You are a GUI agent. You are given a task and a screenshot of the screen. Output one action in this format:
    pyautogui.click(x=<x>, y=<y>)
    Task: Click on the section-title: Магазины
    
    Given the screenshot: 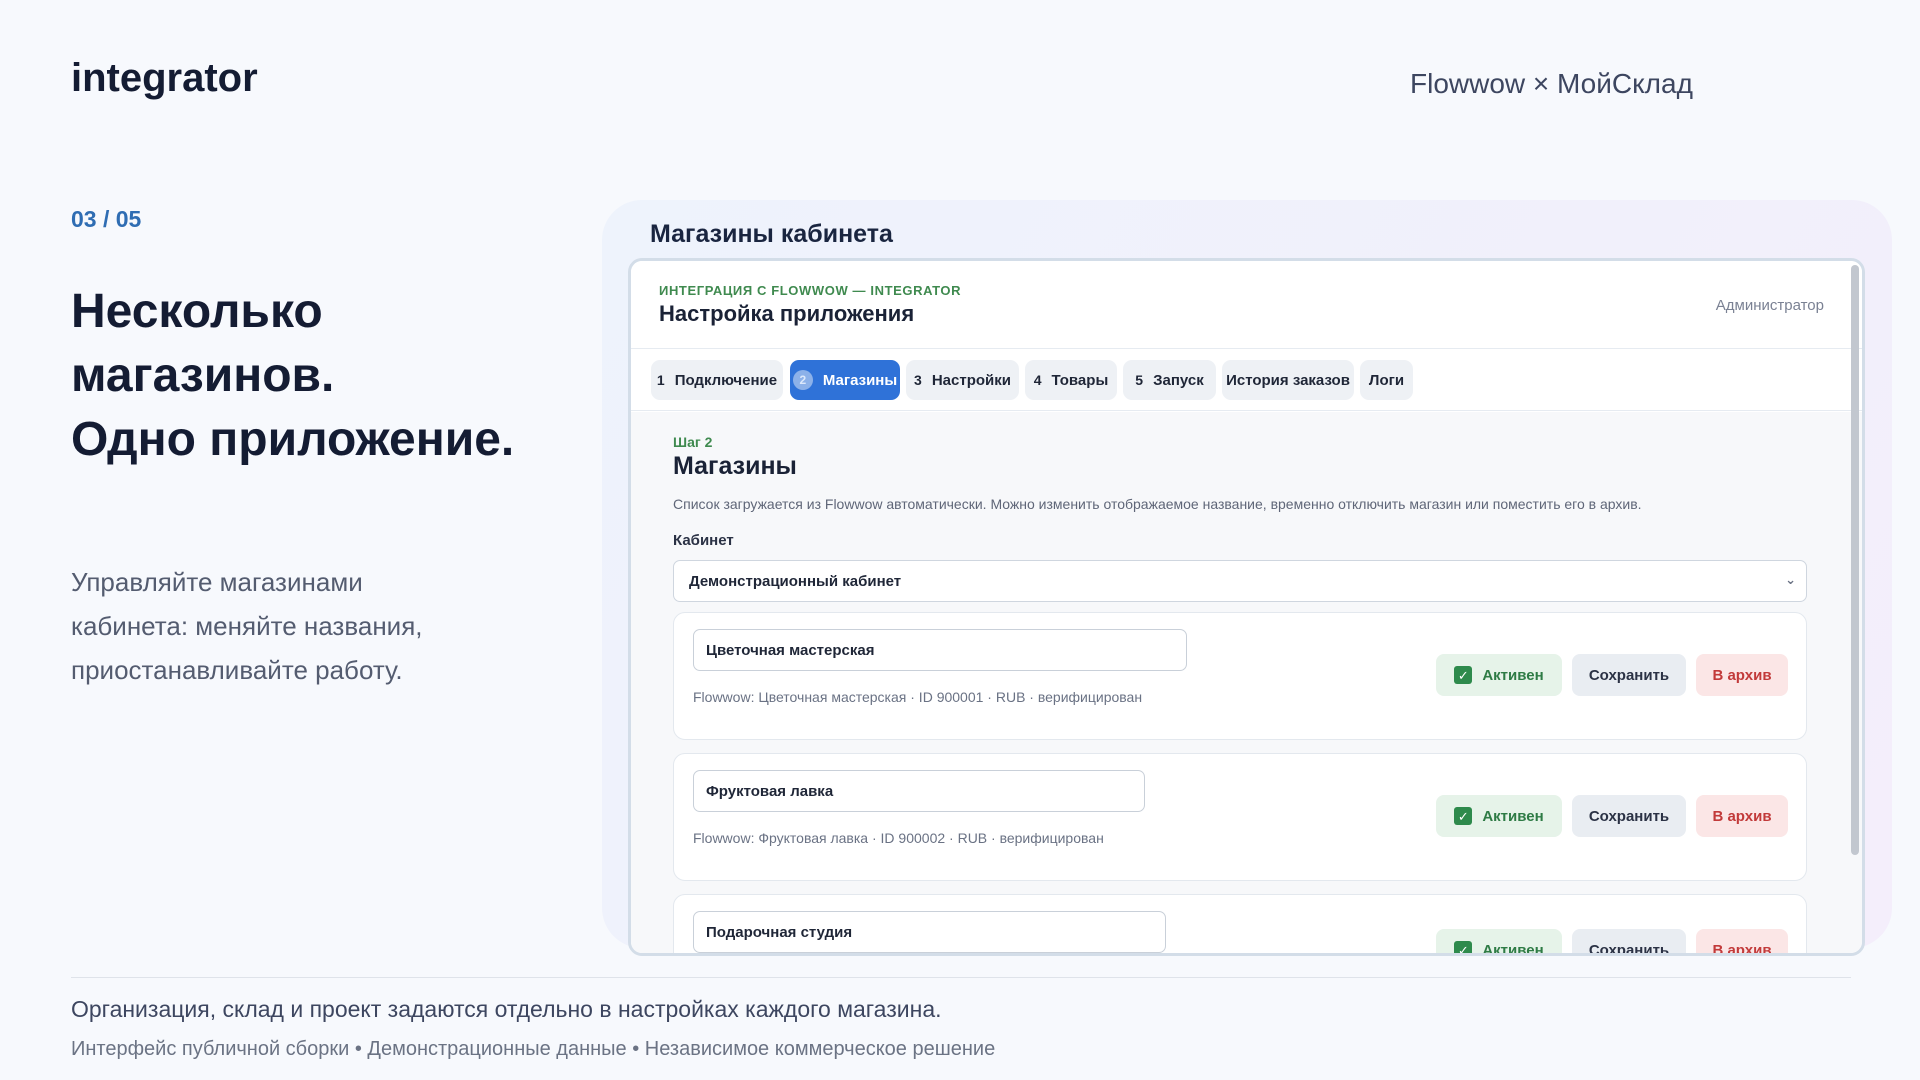 What is the action you would take?
    pyautogui.click(x=735, y=466)
    